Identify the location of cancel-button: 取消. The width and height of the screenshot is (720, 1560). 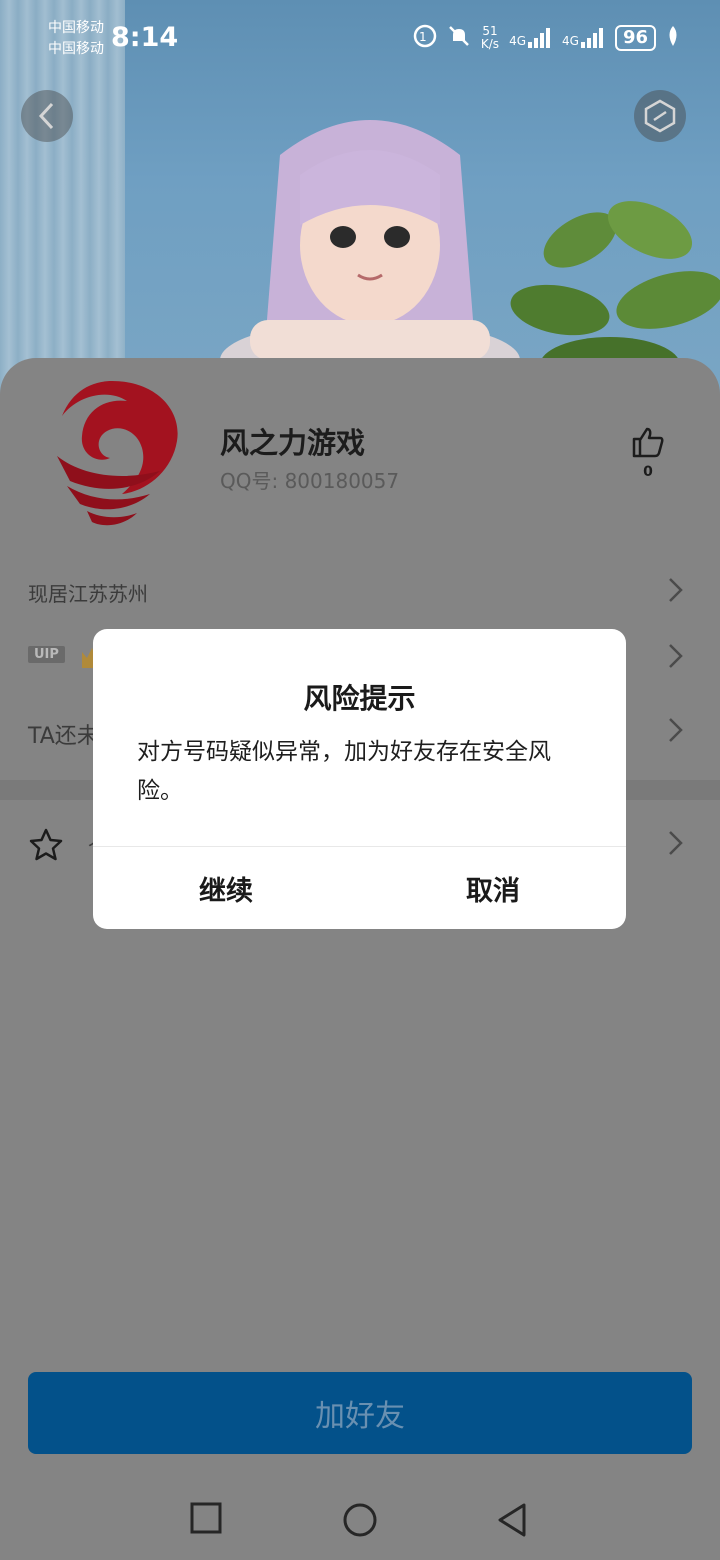
(493, 888).